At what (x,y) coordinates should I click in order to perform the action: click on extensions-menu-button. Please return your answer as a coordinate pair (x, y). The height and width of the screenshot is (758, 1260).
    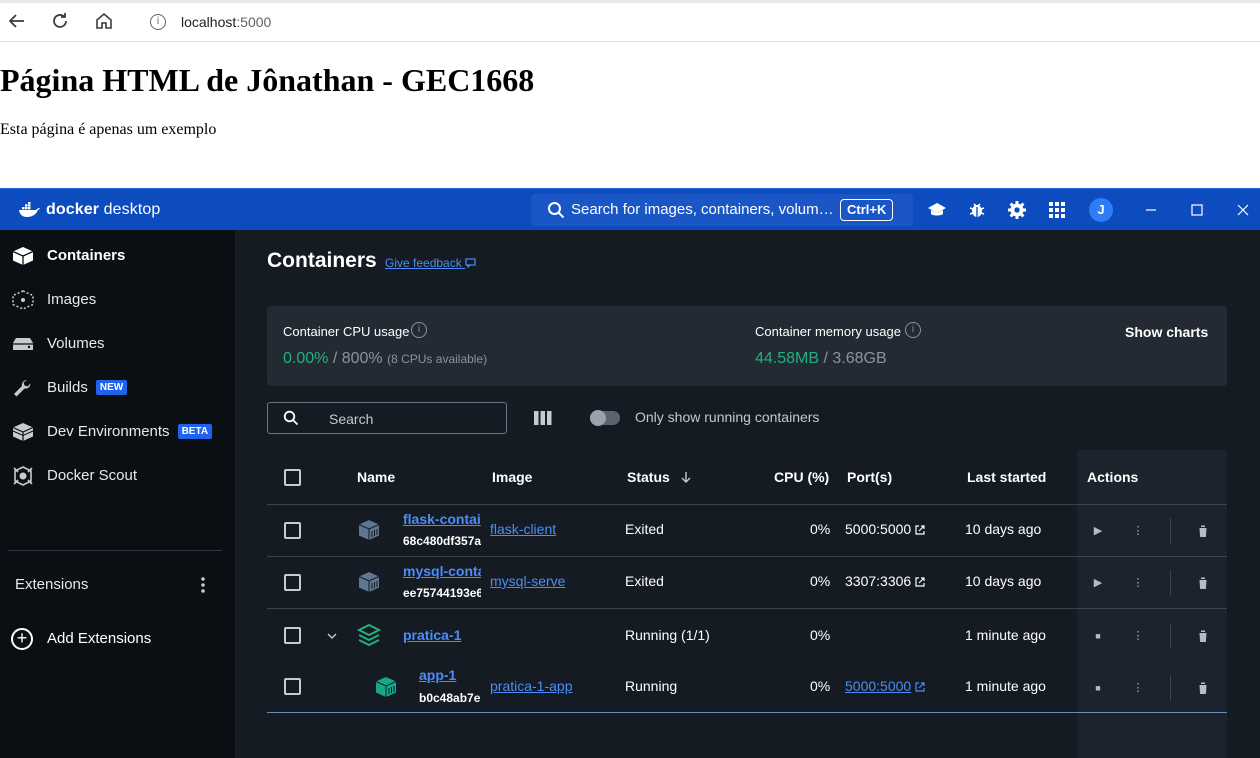
    Looking at the image, I should click on (203, 585).